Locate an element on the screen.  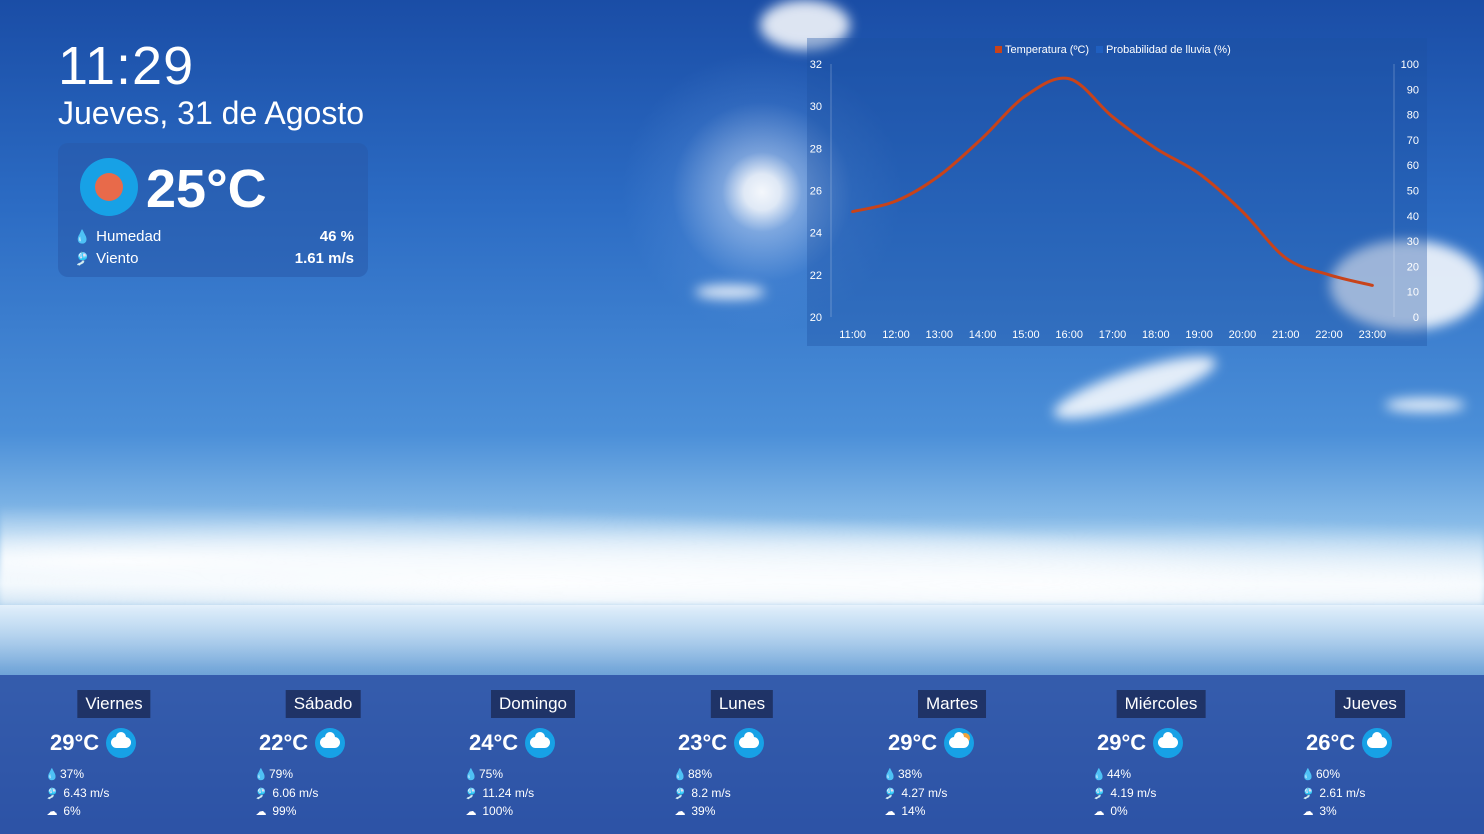
forecast-day-name: Jueves is located at coordinates (1370, 704).